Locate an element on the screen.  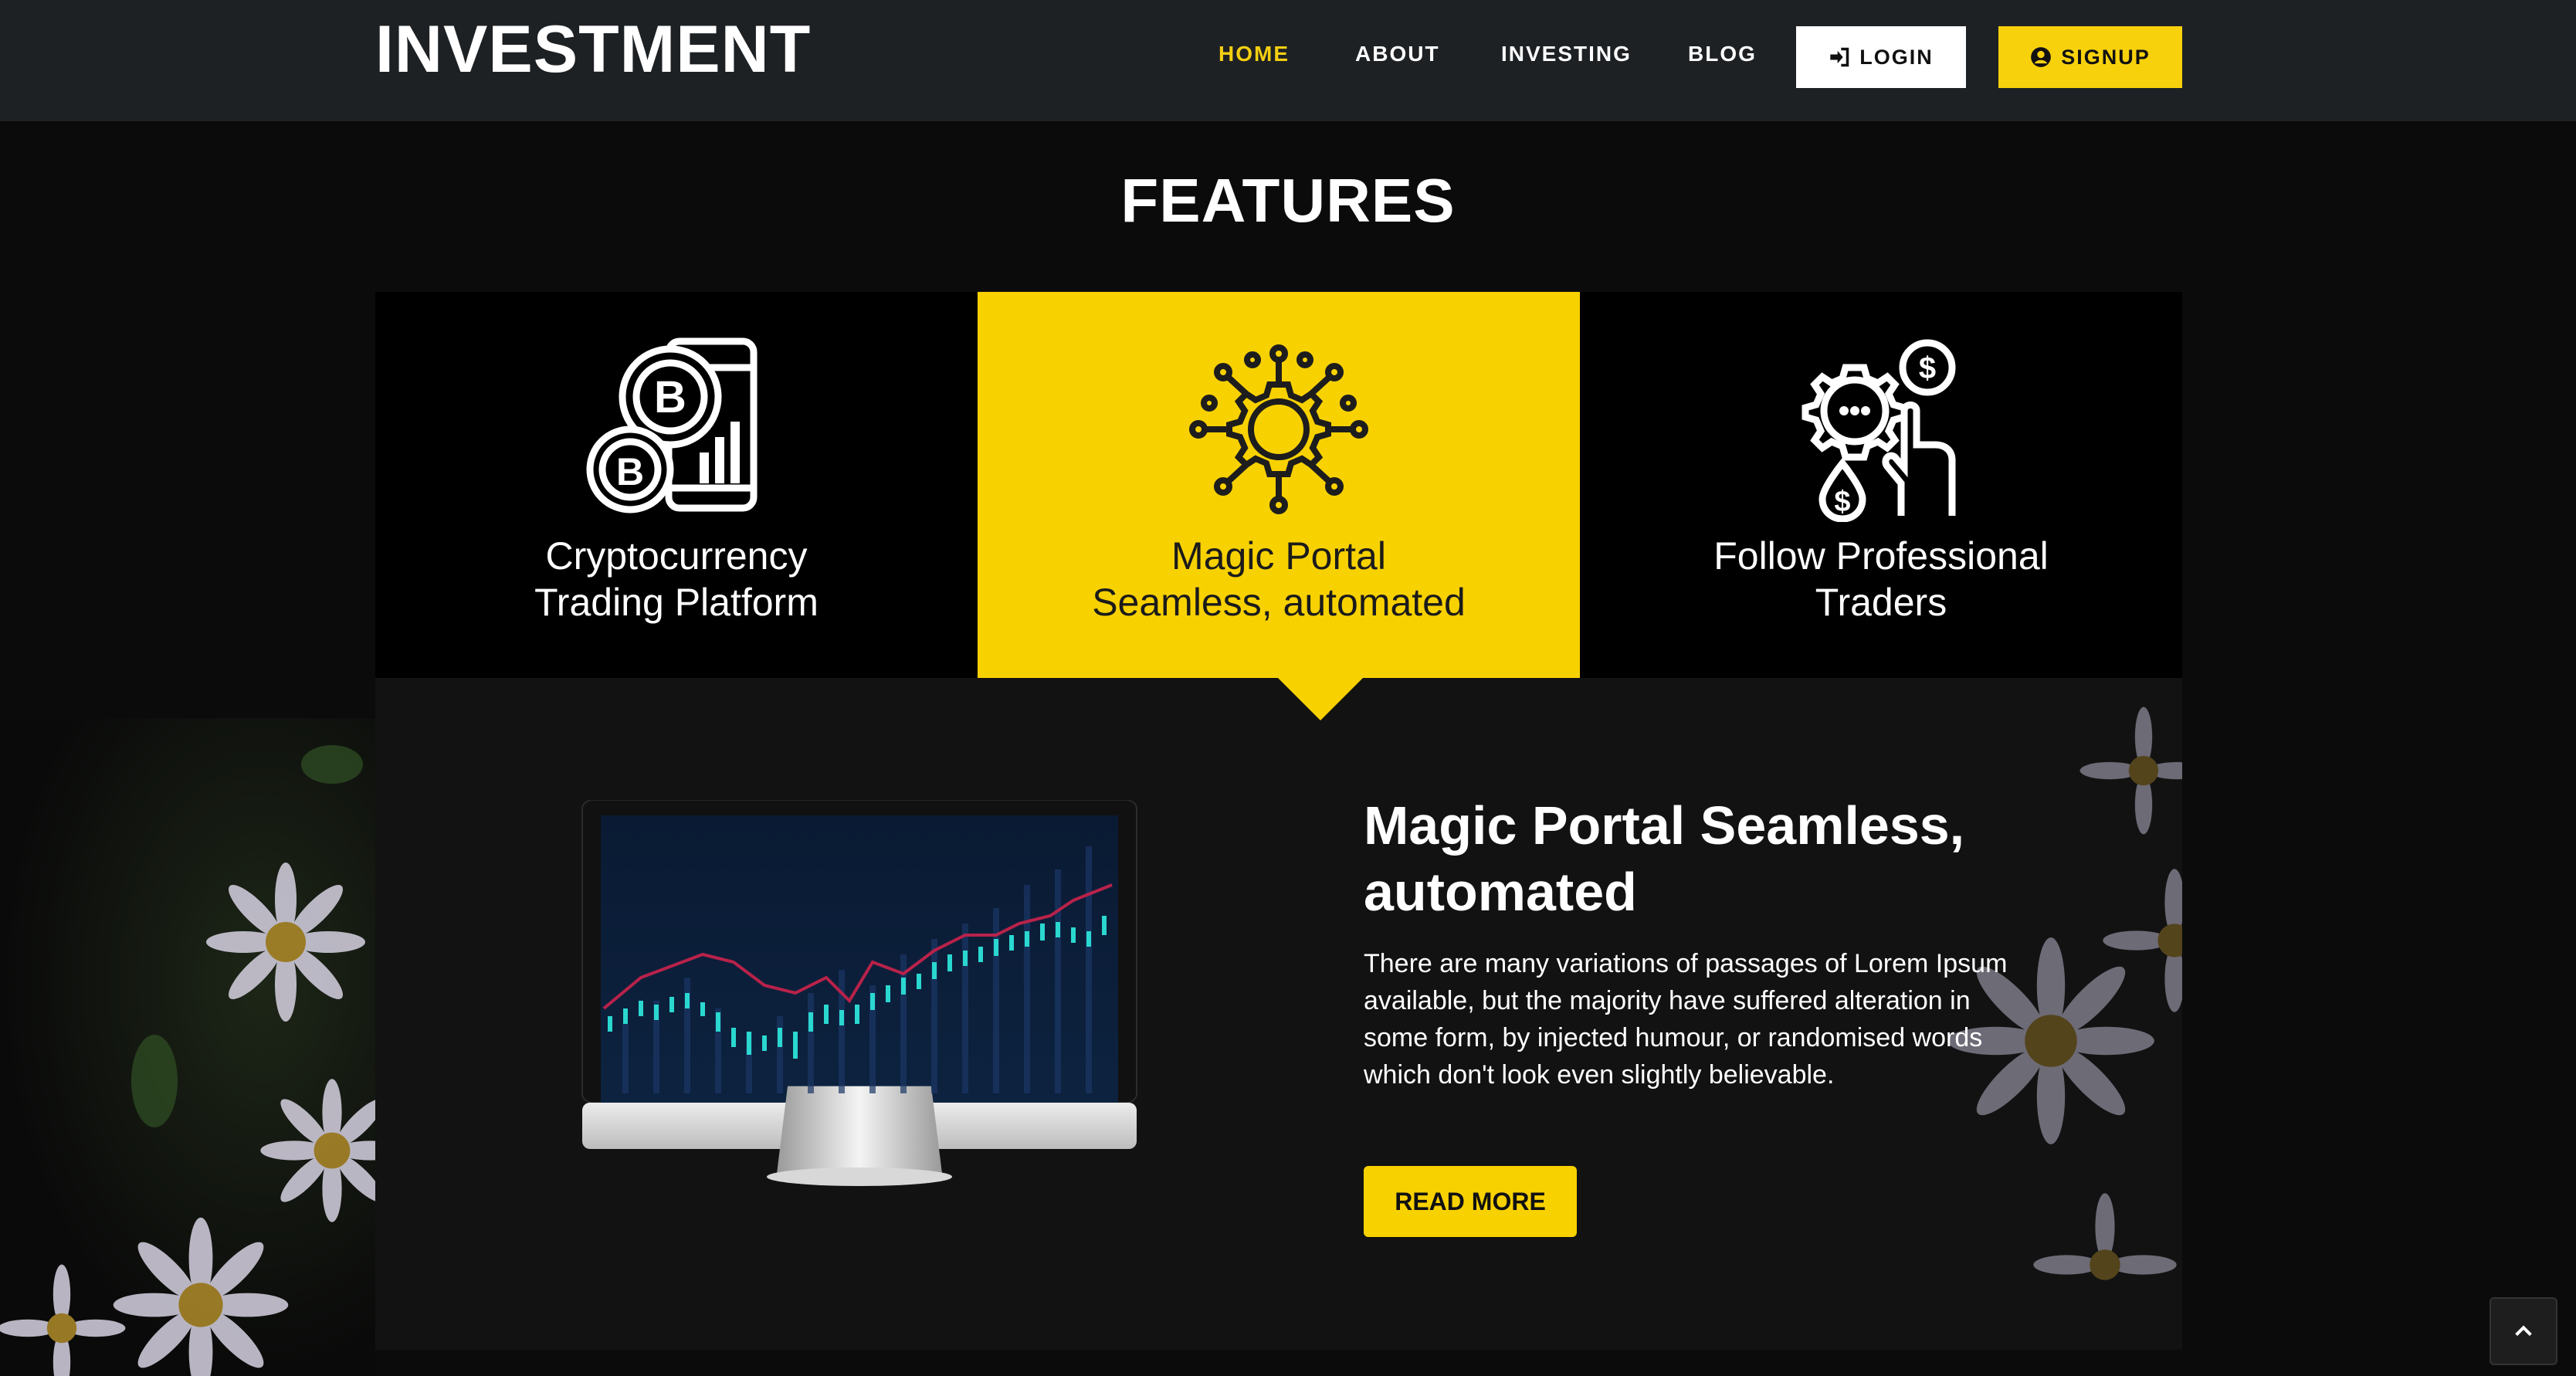
nav-blog: BLOG is located at coordinates (1722, 54).